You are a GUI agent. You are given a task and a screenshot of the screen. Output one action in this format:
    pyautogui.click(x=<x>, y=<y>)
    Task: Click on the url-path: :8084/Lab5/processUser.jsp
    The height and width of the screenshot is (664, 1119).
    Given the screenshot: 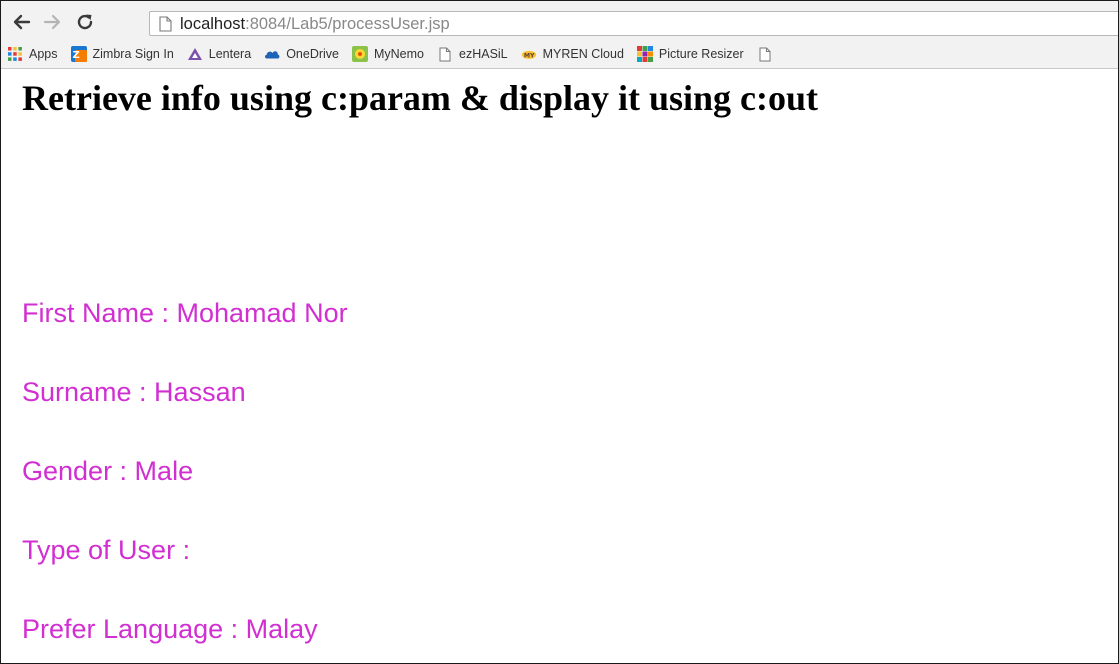 What is the action you would take?
    pyautogui.click(x=347, y=23)
    